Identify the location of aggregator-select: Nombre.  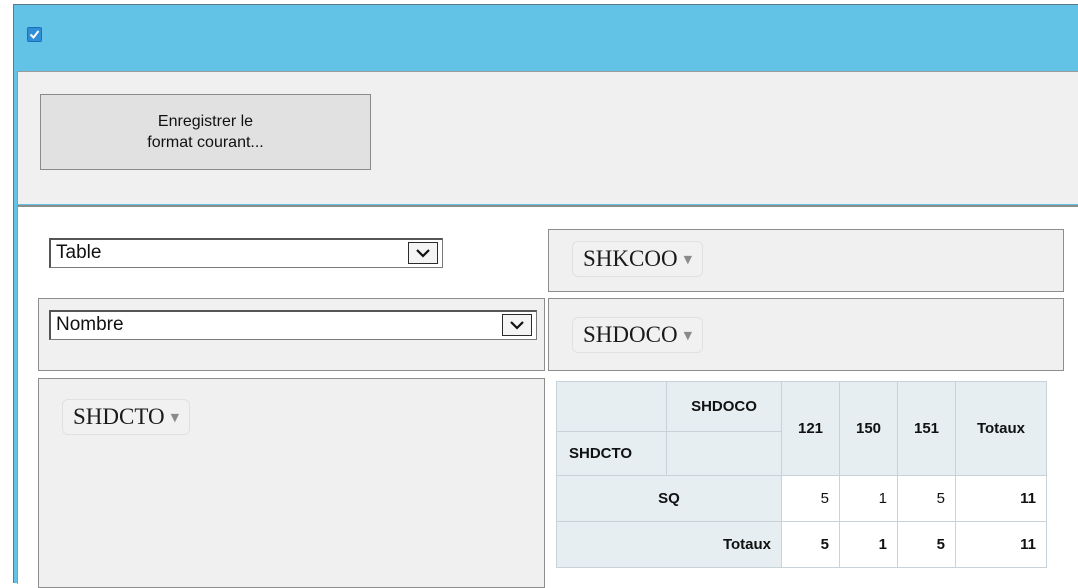
(293, 325).